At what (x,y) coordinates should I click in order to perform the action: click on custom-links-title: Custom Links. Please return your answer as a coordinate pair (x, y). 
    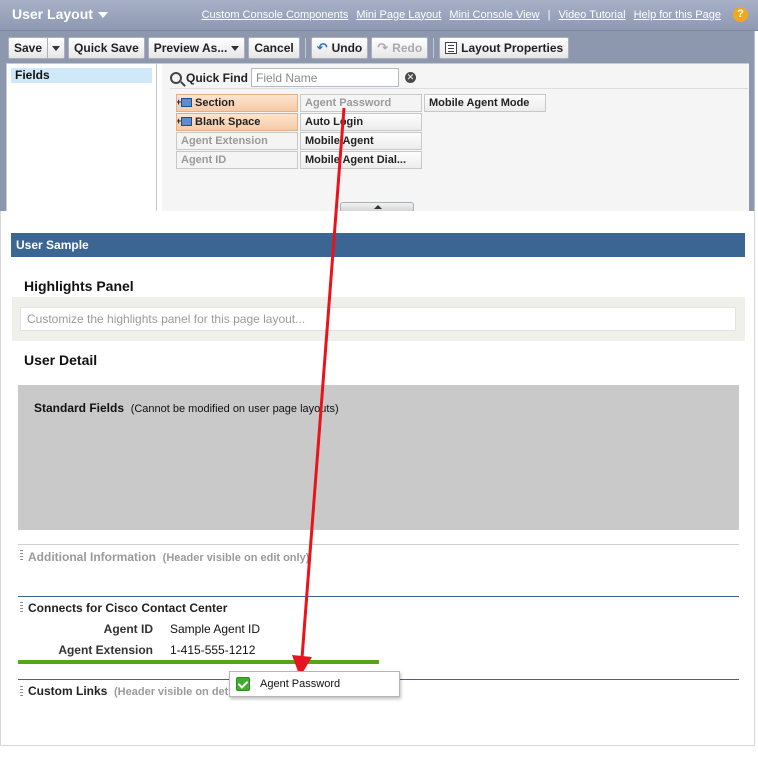
    Looking at the image, I should click on (68, 691).